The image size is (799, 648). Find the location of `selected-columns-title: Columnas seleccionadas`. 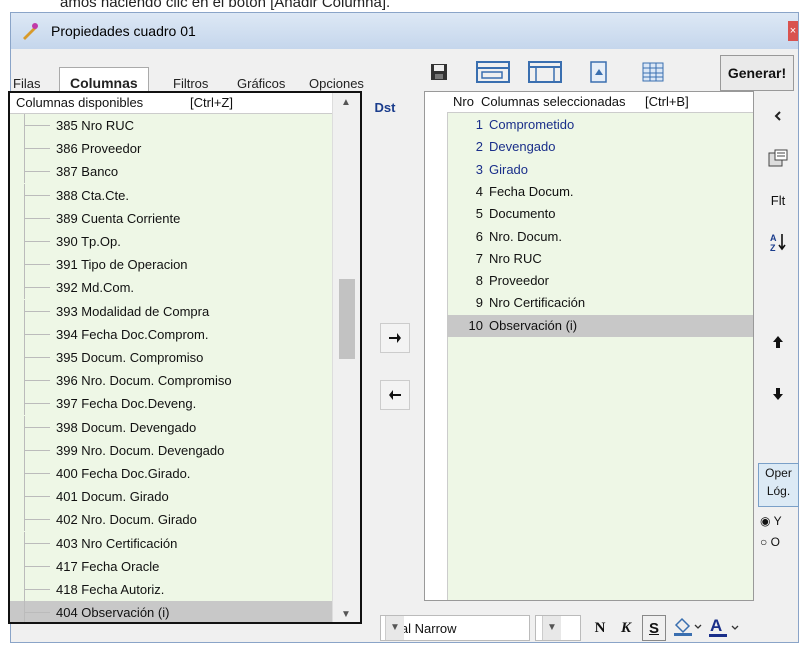

selected-columns-title: Columnas seleccionadas is located at coordinates (553, 101).